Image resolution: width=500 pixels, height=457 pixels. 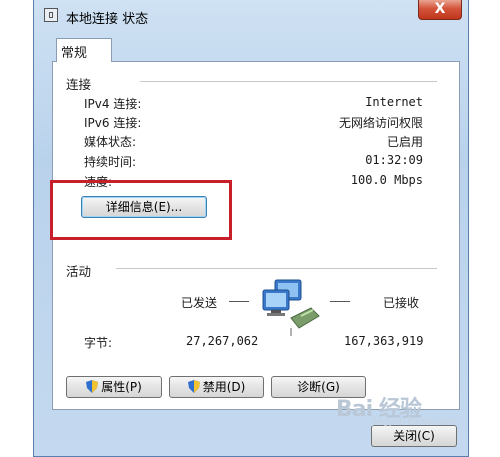 I want to click on watermark-url: jingyan.baidu.com, so click(x=414, y=422).